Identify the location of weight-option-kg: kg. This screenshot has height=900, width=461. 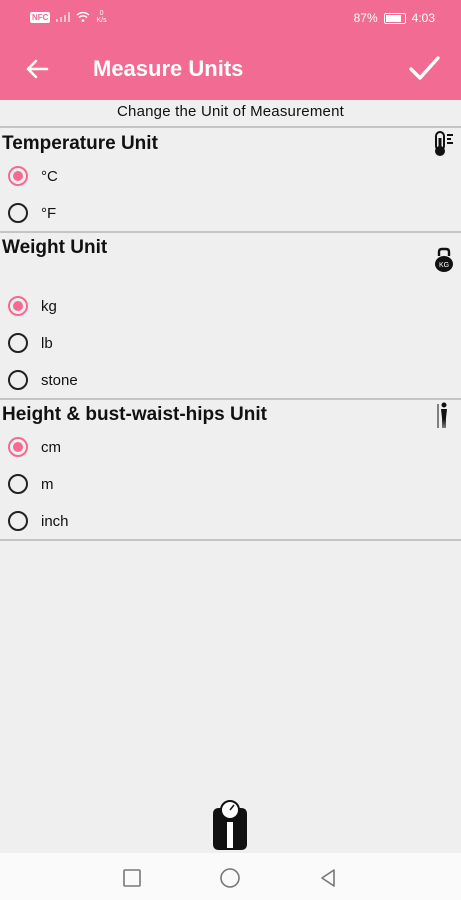
(32, 306).